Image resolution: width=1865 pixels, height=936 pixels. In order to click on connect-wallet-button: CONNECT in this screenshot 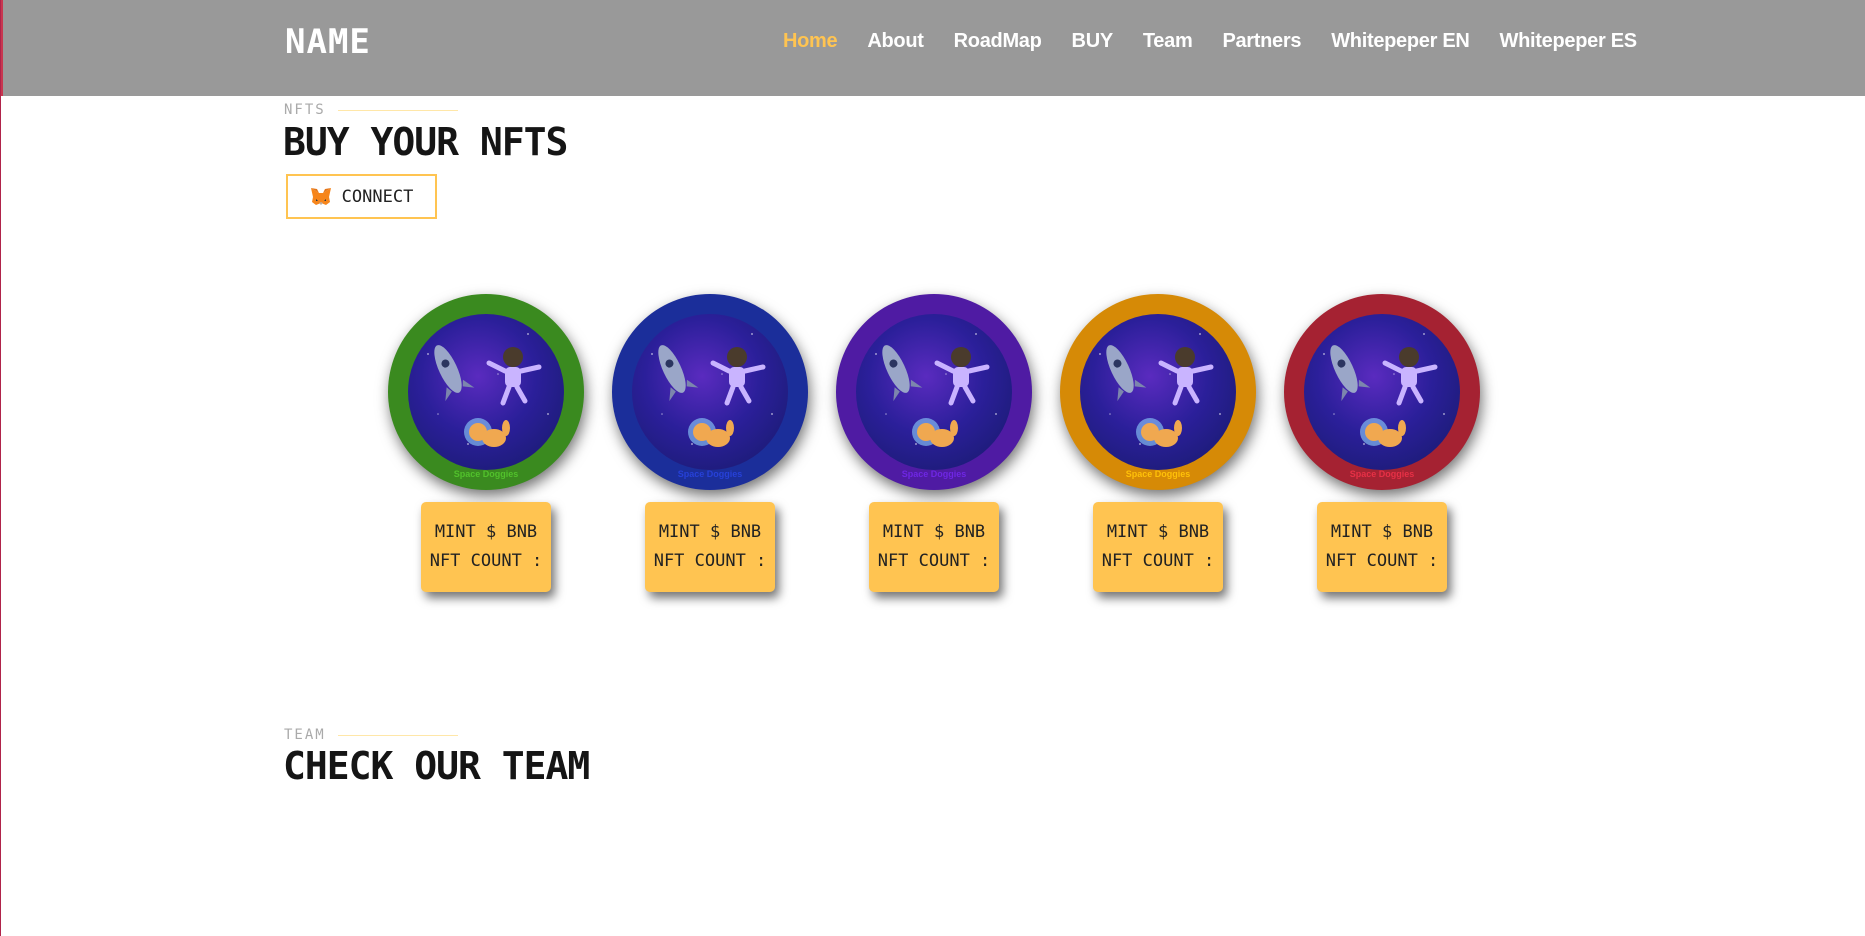, I will do `click(361, 196)`.